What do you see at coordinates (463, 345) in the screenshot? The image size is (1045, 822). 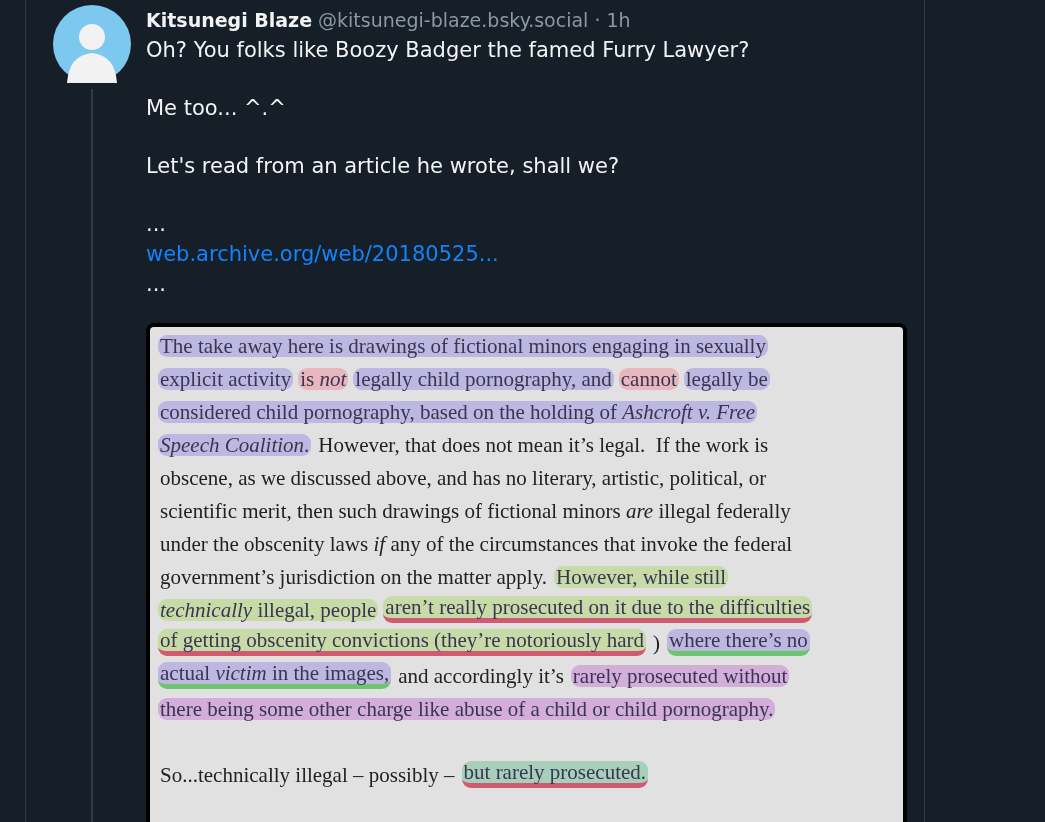 I see `document-text: The take away here is drawings of fictional minors engaging in sexually` at bounding box center [463, 345].